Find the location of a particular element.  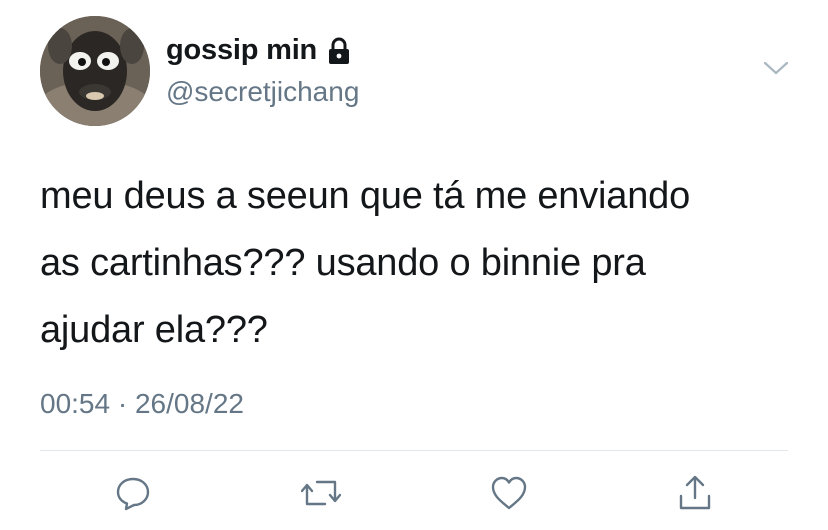

like-button is located at coordinates (509, 493).